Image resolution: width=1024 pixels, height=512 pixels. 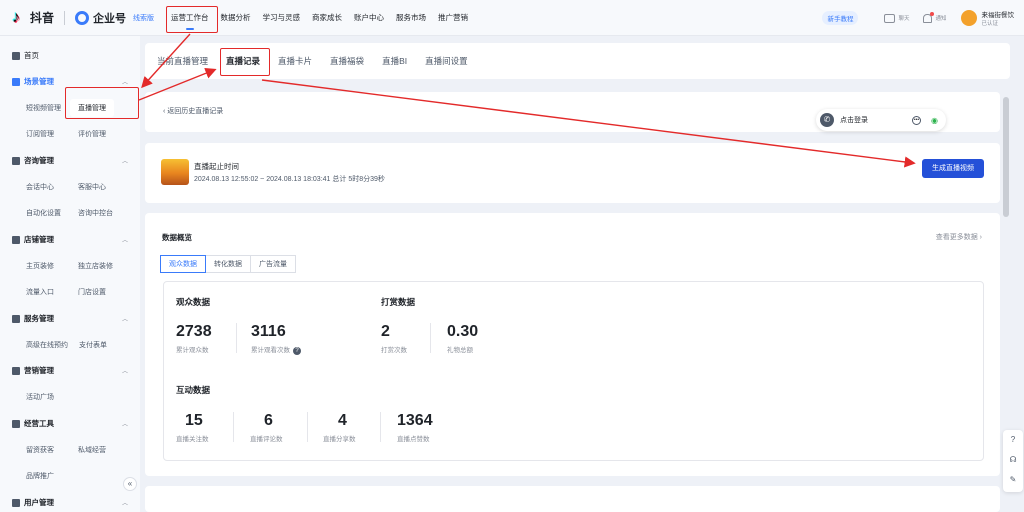 I want to click on product-name: 企业号, so click(x=110, y=18).